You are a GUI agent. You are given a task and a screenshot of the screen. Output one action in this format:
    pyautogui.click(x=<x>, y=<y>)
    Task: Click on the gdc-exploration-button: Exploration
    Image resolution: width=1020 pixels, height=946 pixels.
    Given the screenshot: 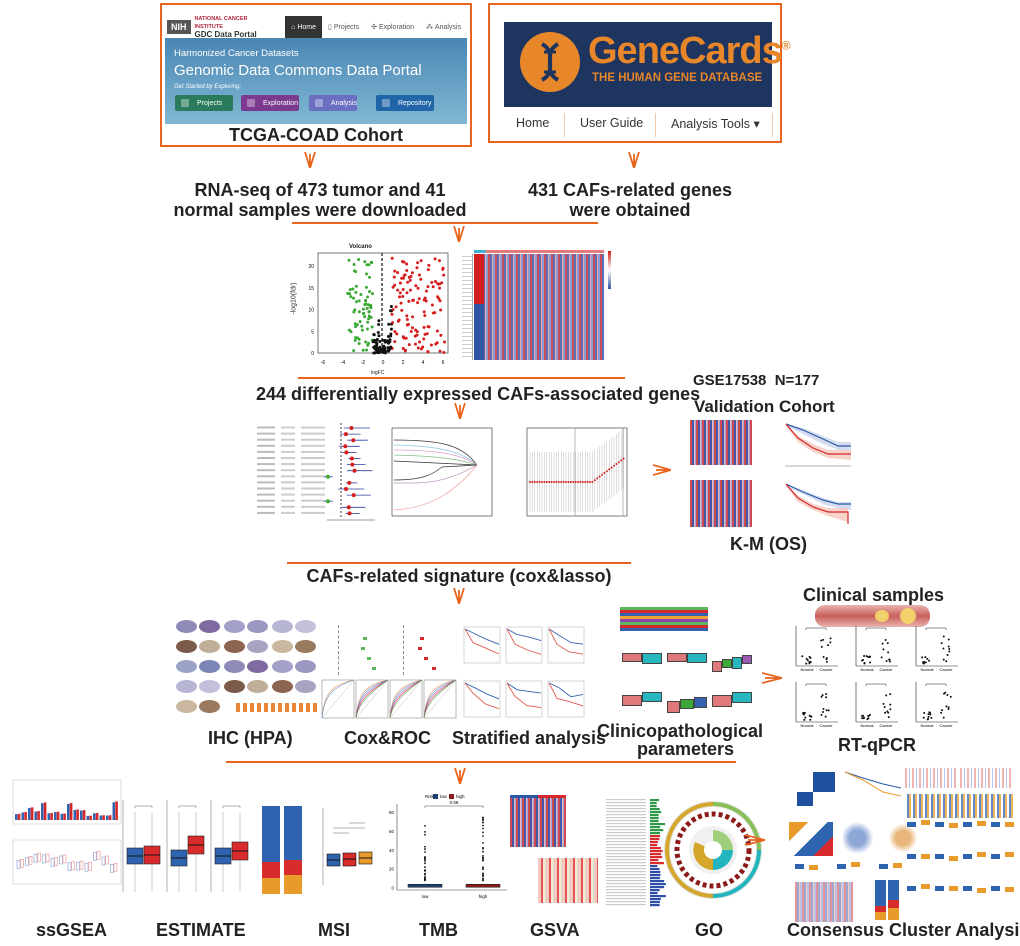 What is the action you would take?
    pyautogui.click(x=270, y=103)
    